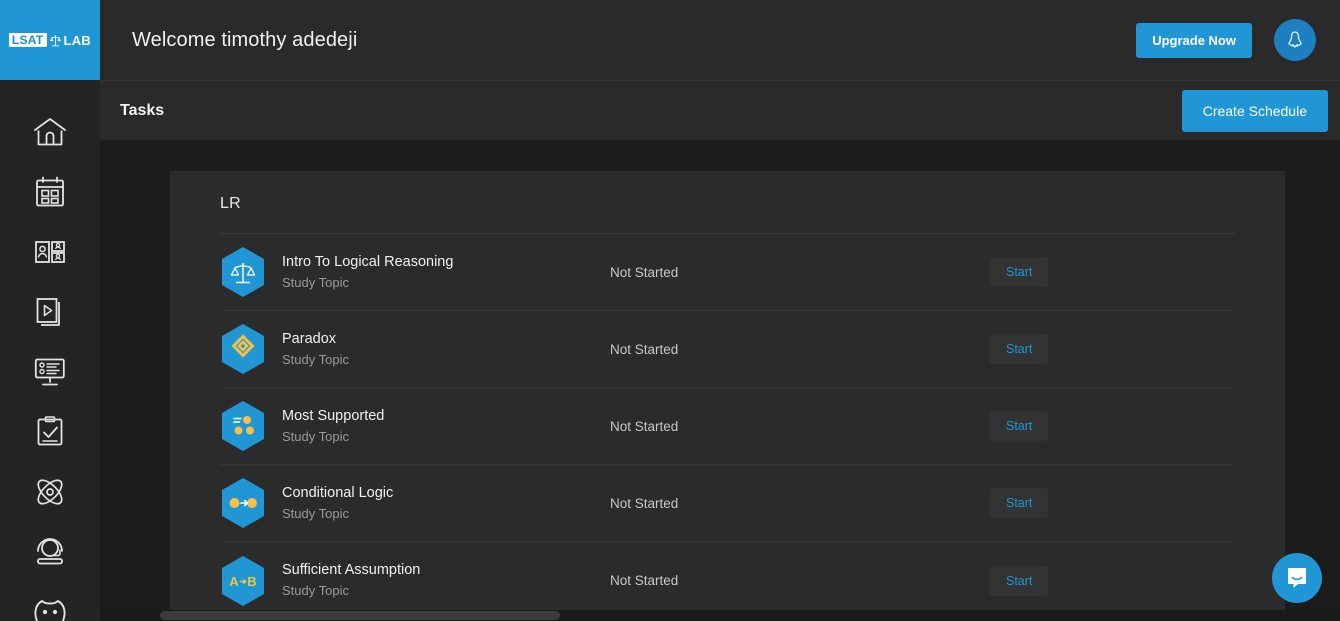 The image size is (1340, 621). Describe the element at coordinates (55, 40) in the screenshot. I see `scales-logo-icon` at that location.